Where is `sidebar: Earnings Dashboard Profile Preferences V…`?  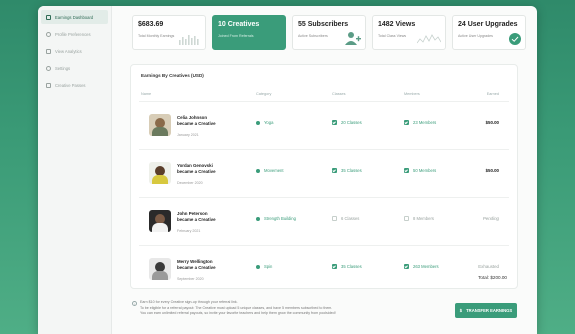 sidebar: Earnings Dashboard Profile Preferences V… is located at coordinates (75, 170).